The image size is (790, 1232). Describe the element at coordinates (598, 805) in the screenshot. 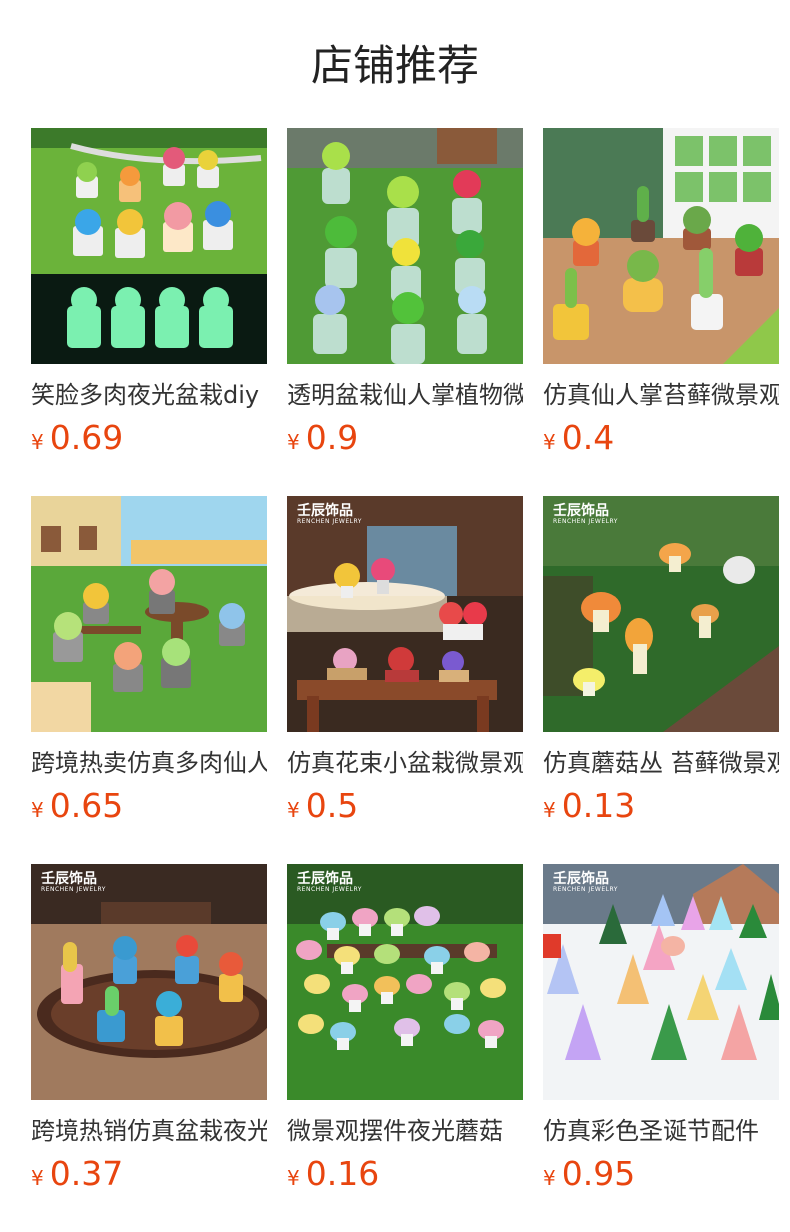

I see `price-value: 0.13` at that location.